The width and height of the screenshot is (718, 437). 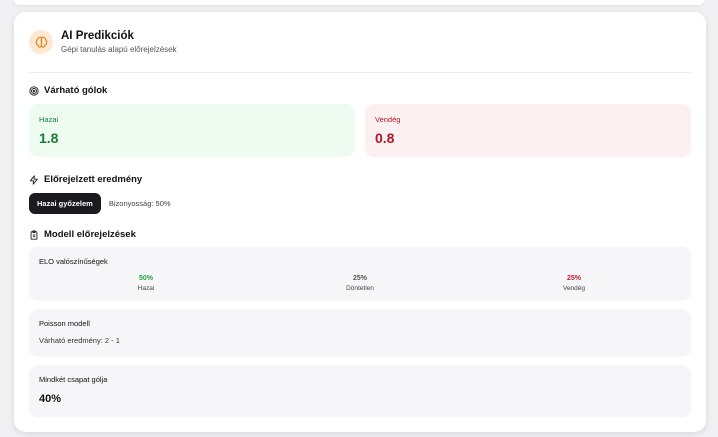 What do you see at coordinates (50, 399) in the screenshot?
I see `btts-value: 40%` at bounding box center [50, 399].